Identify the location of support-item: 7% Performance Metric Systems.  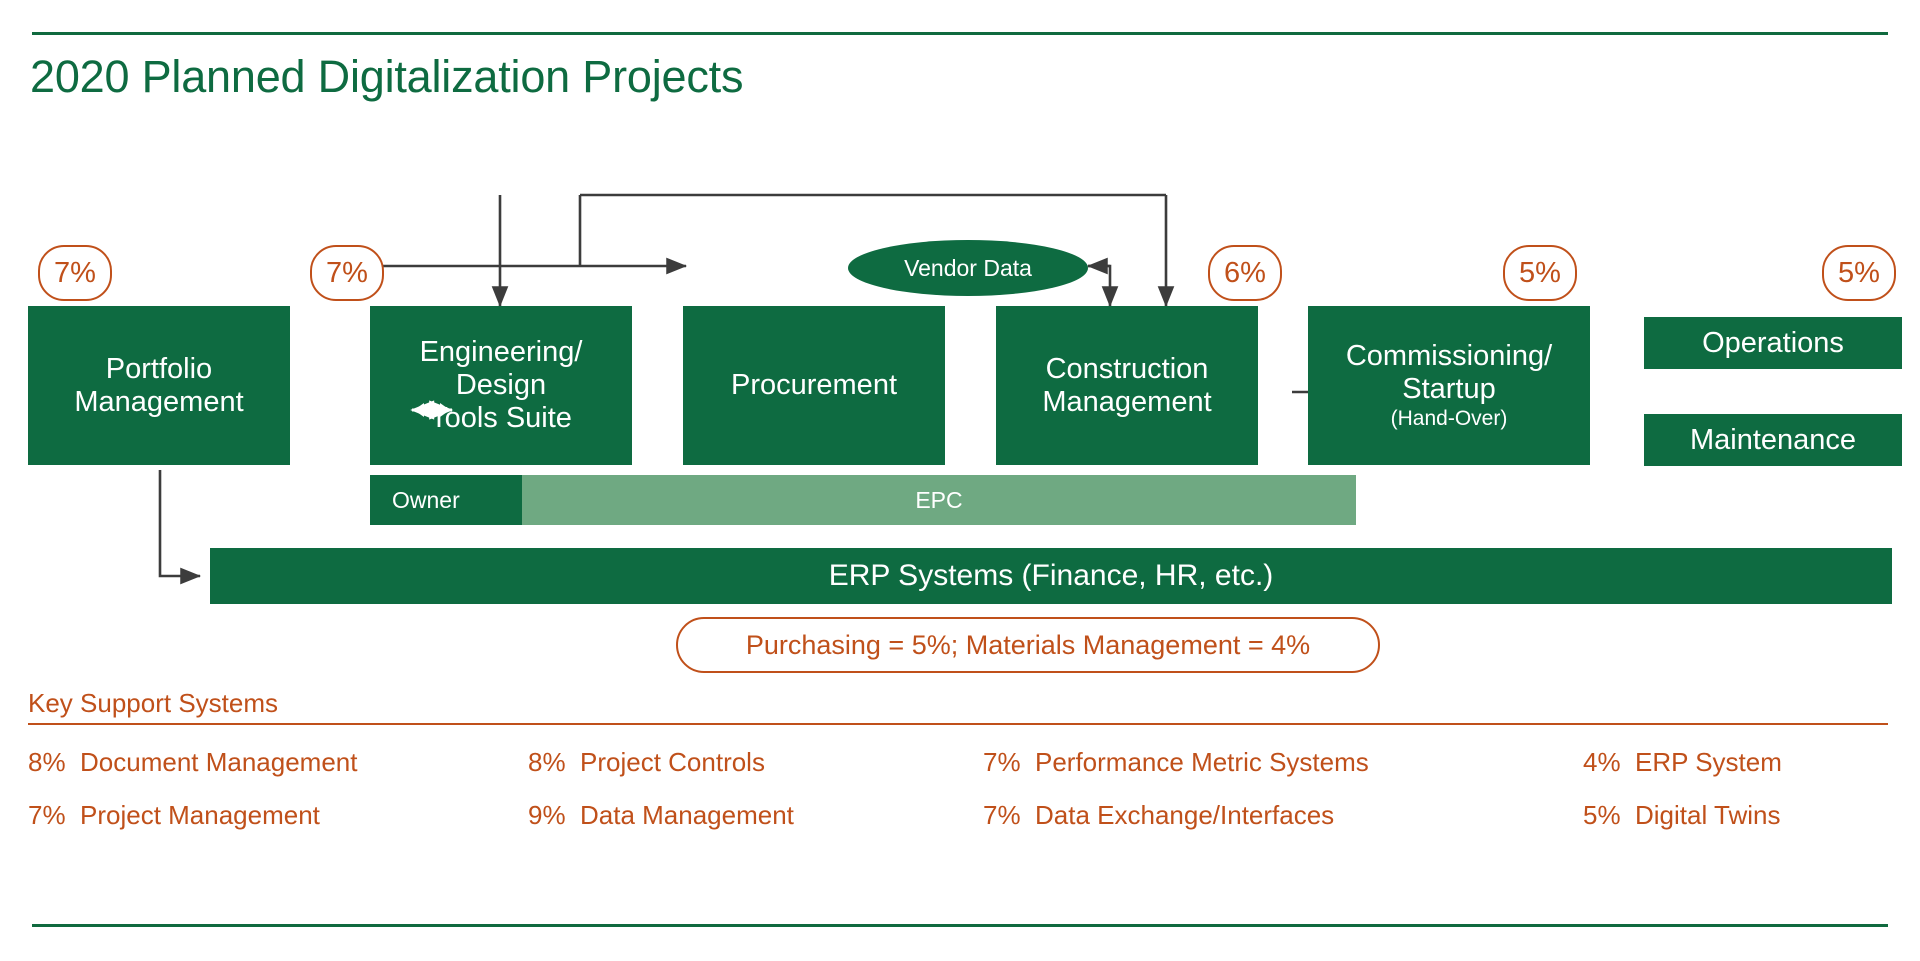
(1283, 762).